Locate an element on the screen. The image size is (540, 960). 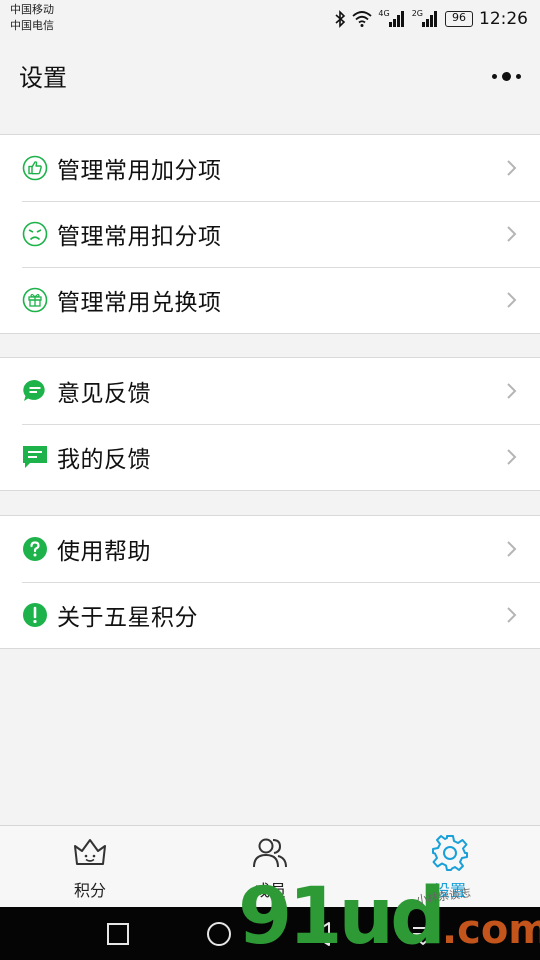
message-icon is located at coordinates (35, 457).